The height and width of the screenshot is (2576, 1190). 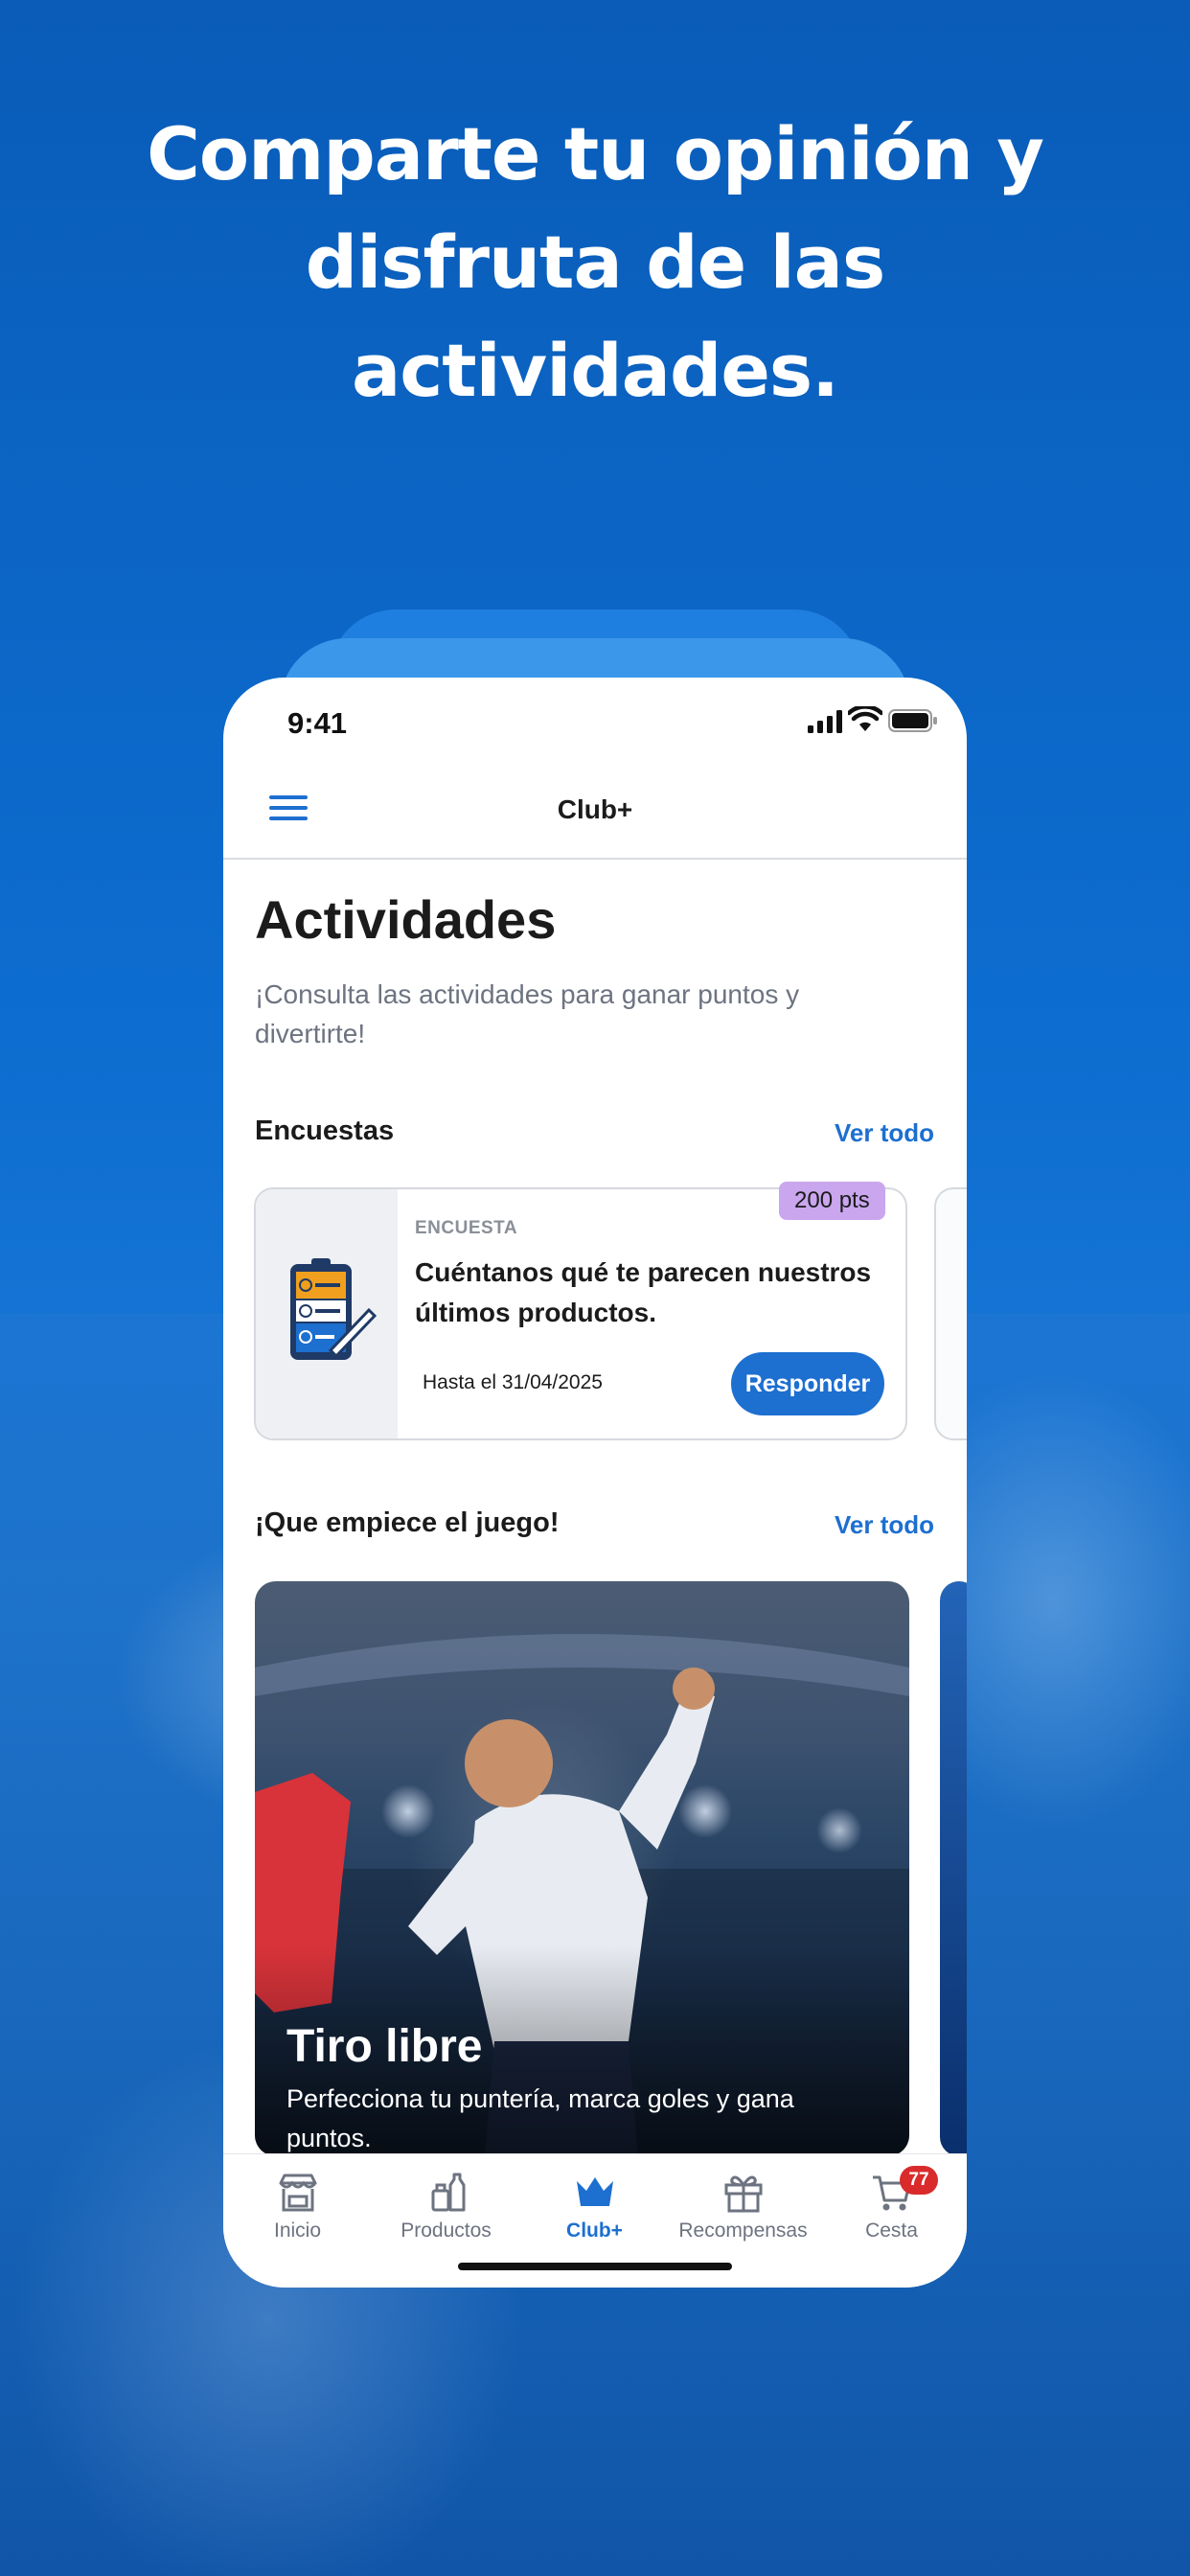 I want to click on tab-label: Inicio, so click(x=297, y=2231).